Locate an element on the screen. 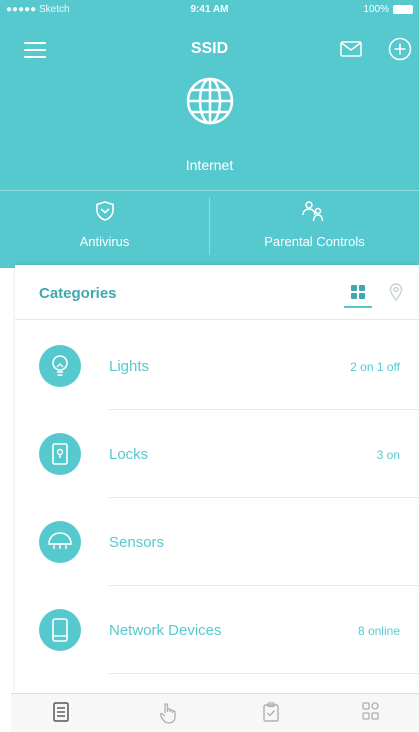 This screenshot has width=419, height=732. map-pin-icon is located at coordinates (396, 292).